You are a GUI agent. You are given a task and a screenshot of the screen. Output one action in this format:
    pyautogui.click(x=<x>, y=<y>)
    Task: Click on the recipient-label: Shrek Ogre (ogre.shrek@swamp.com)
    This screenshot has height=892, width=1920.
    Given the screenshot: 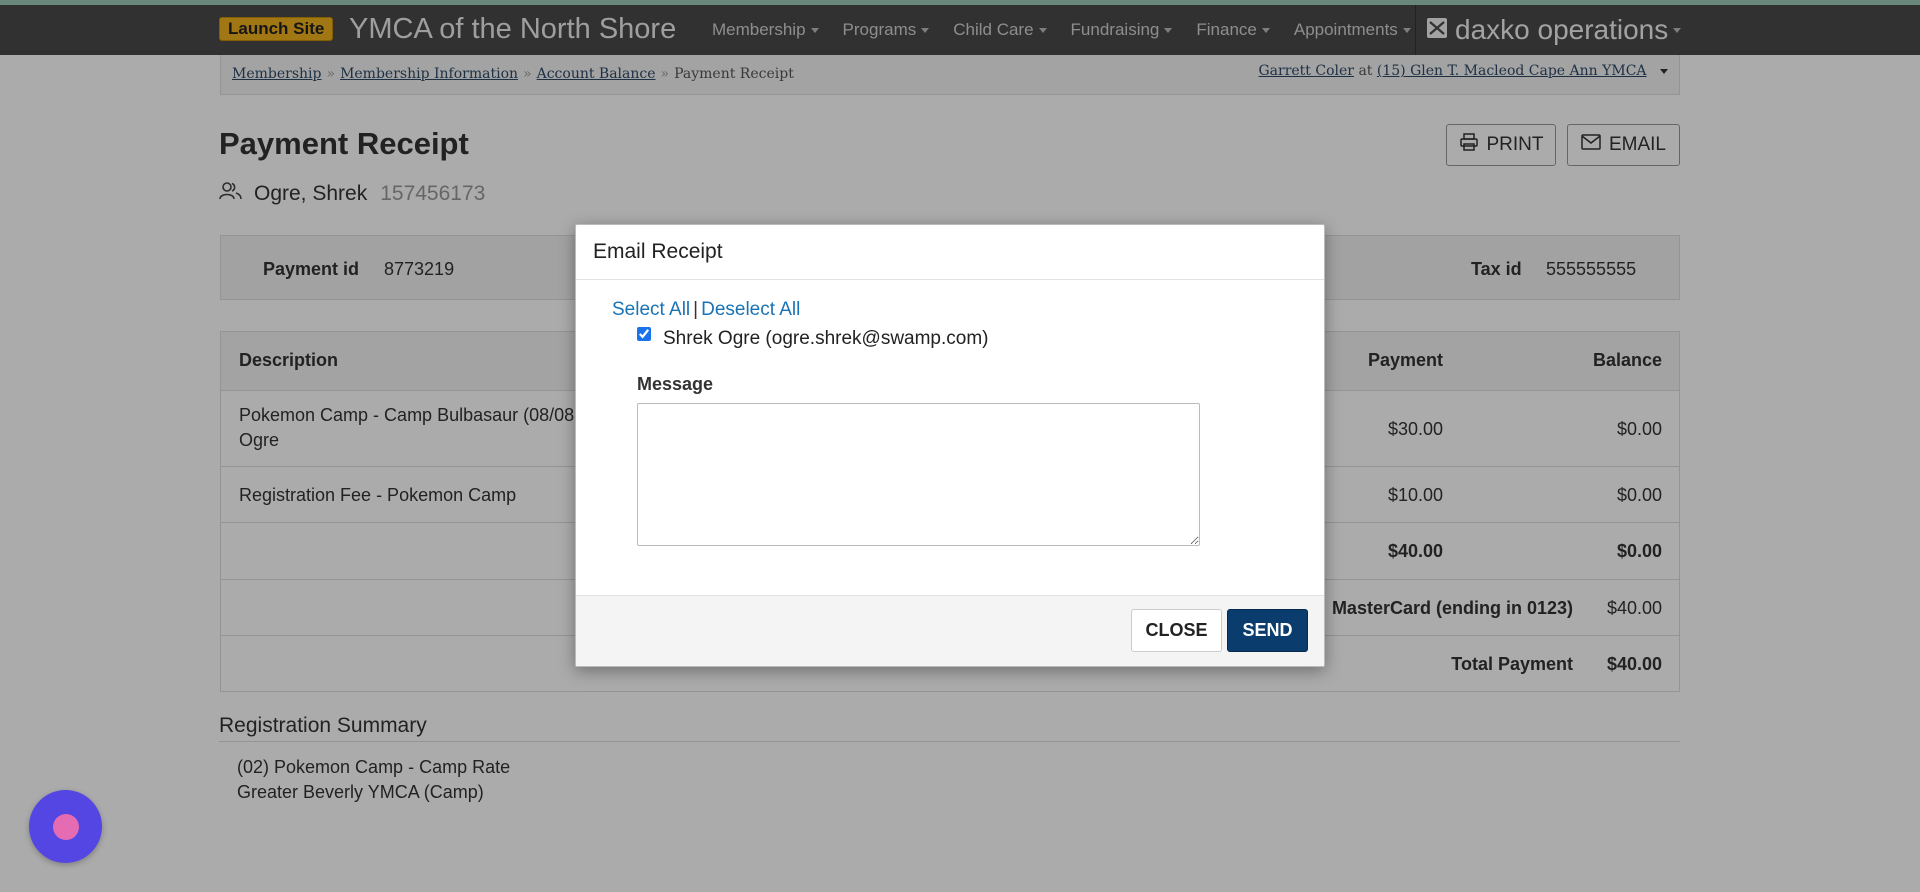 What is the action you would take?
    pyautogui.click(x=826, y=338)
    